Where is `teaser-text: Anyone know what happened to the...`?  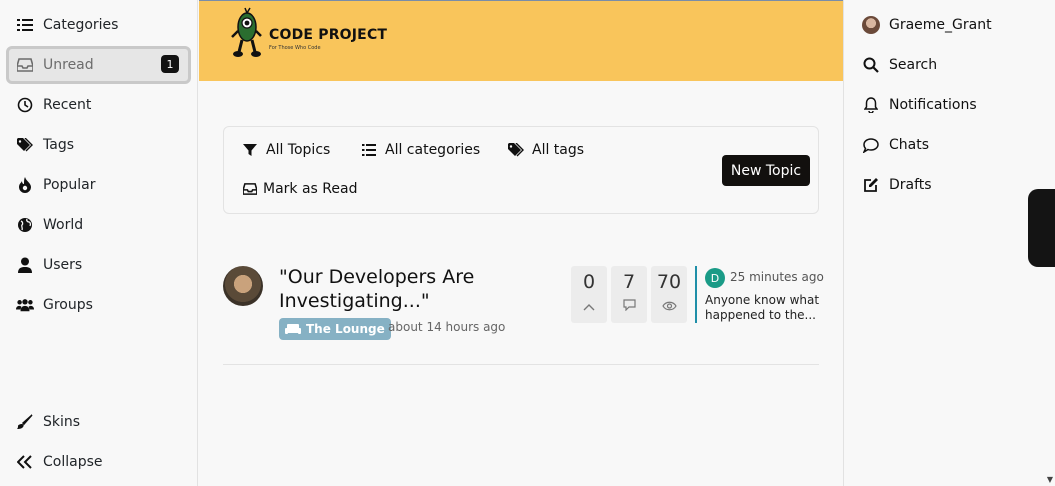 teaser-text: Anyone know what happened to the... is located at coordinates (762, 308).